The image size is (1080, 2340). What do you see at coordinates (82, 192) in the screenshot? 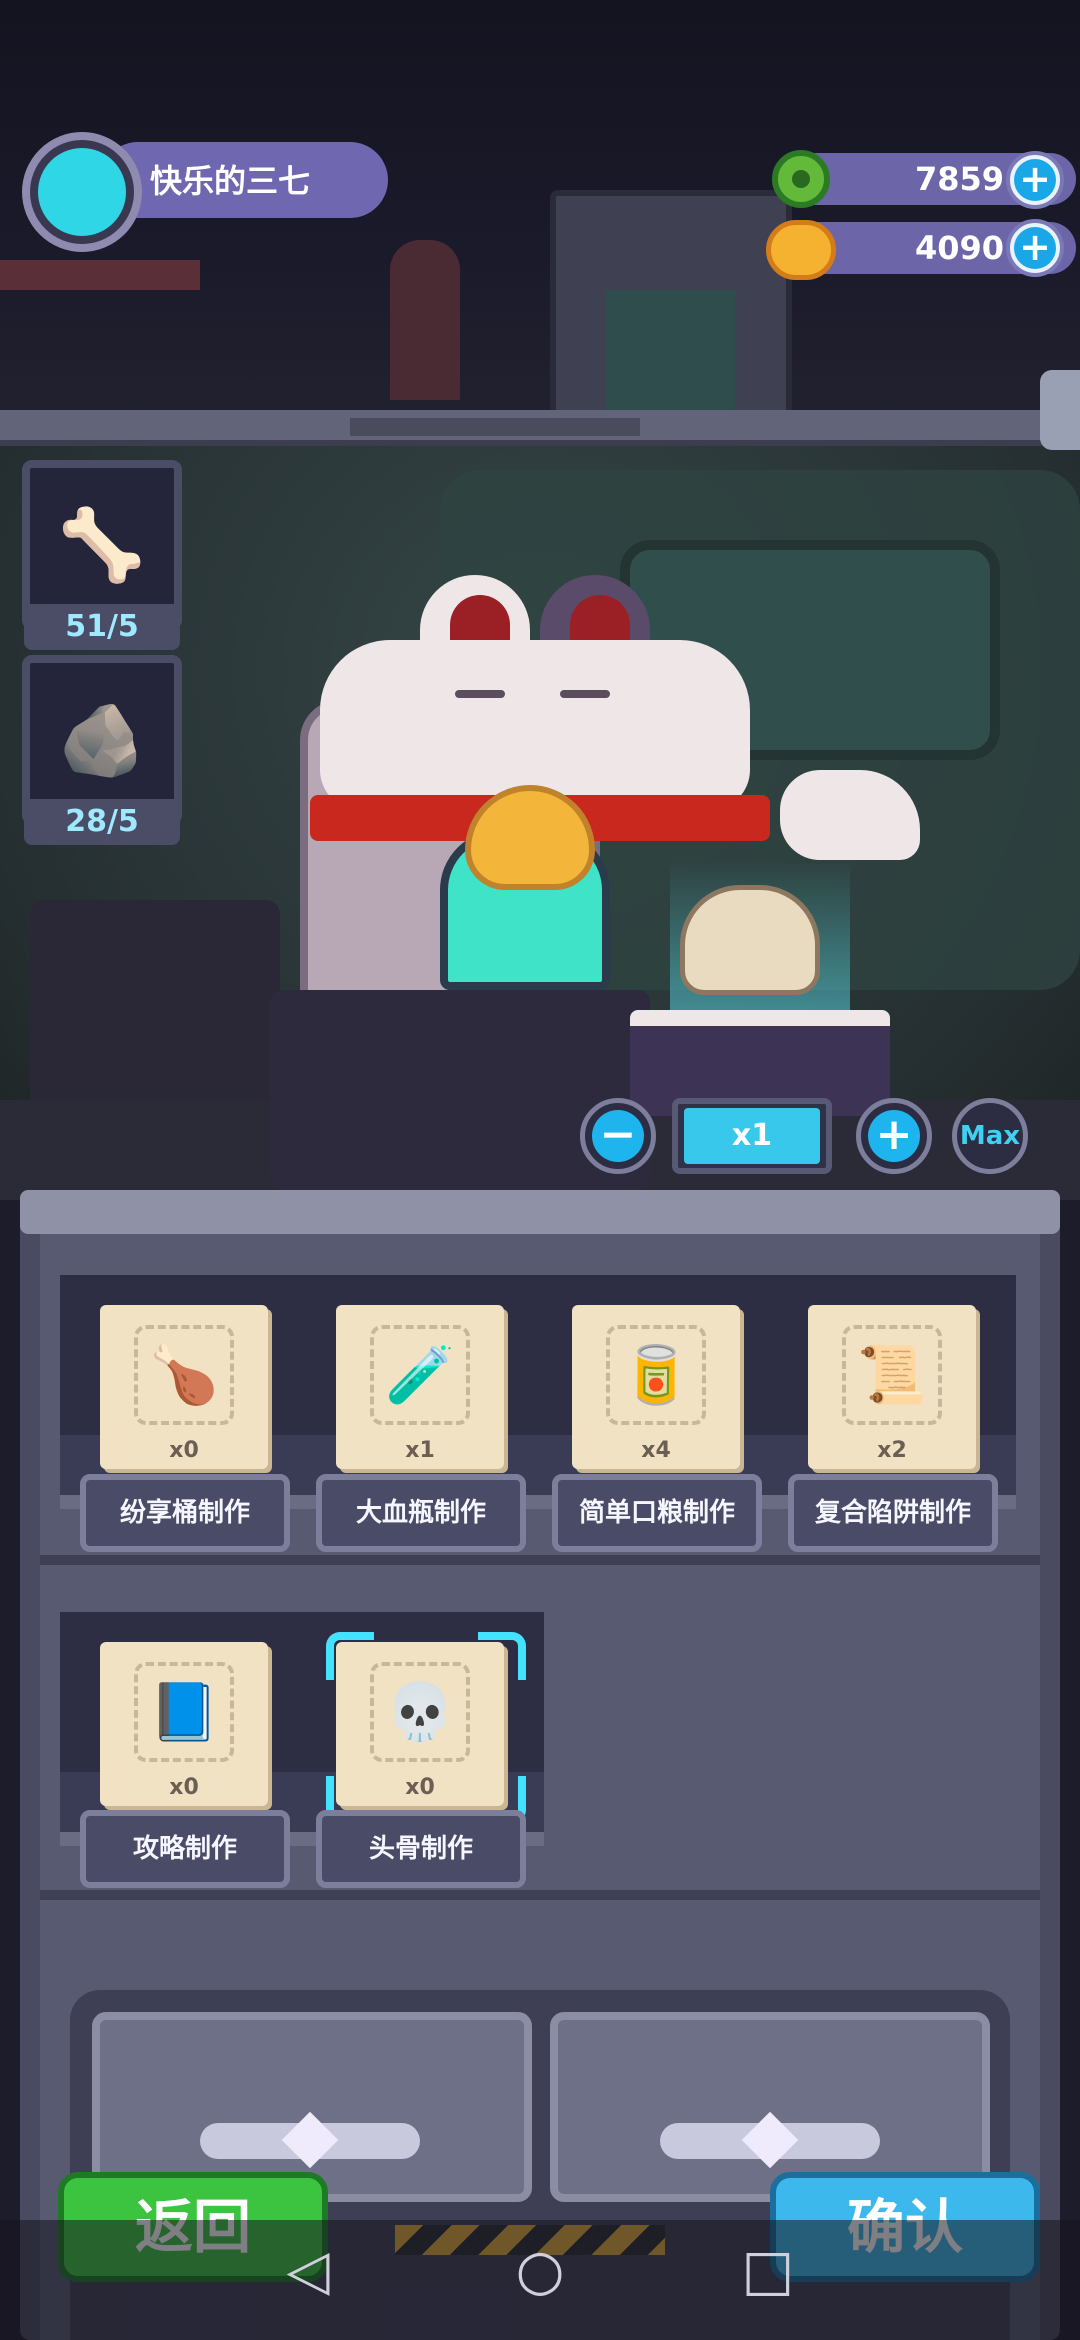
I see `cat-avatar-icon` at bounding box center [82, 192].